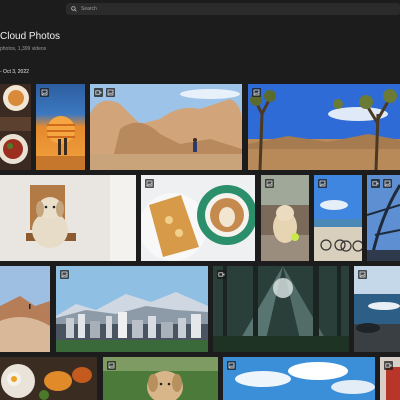  I want to click on photo-forest-sunbeams, so click(281, 309).